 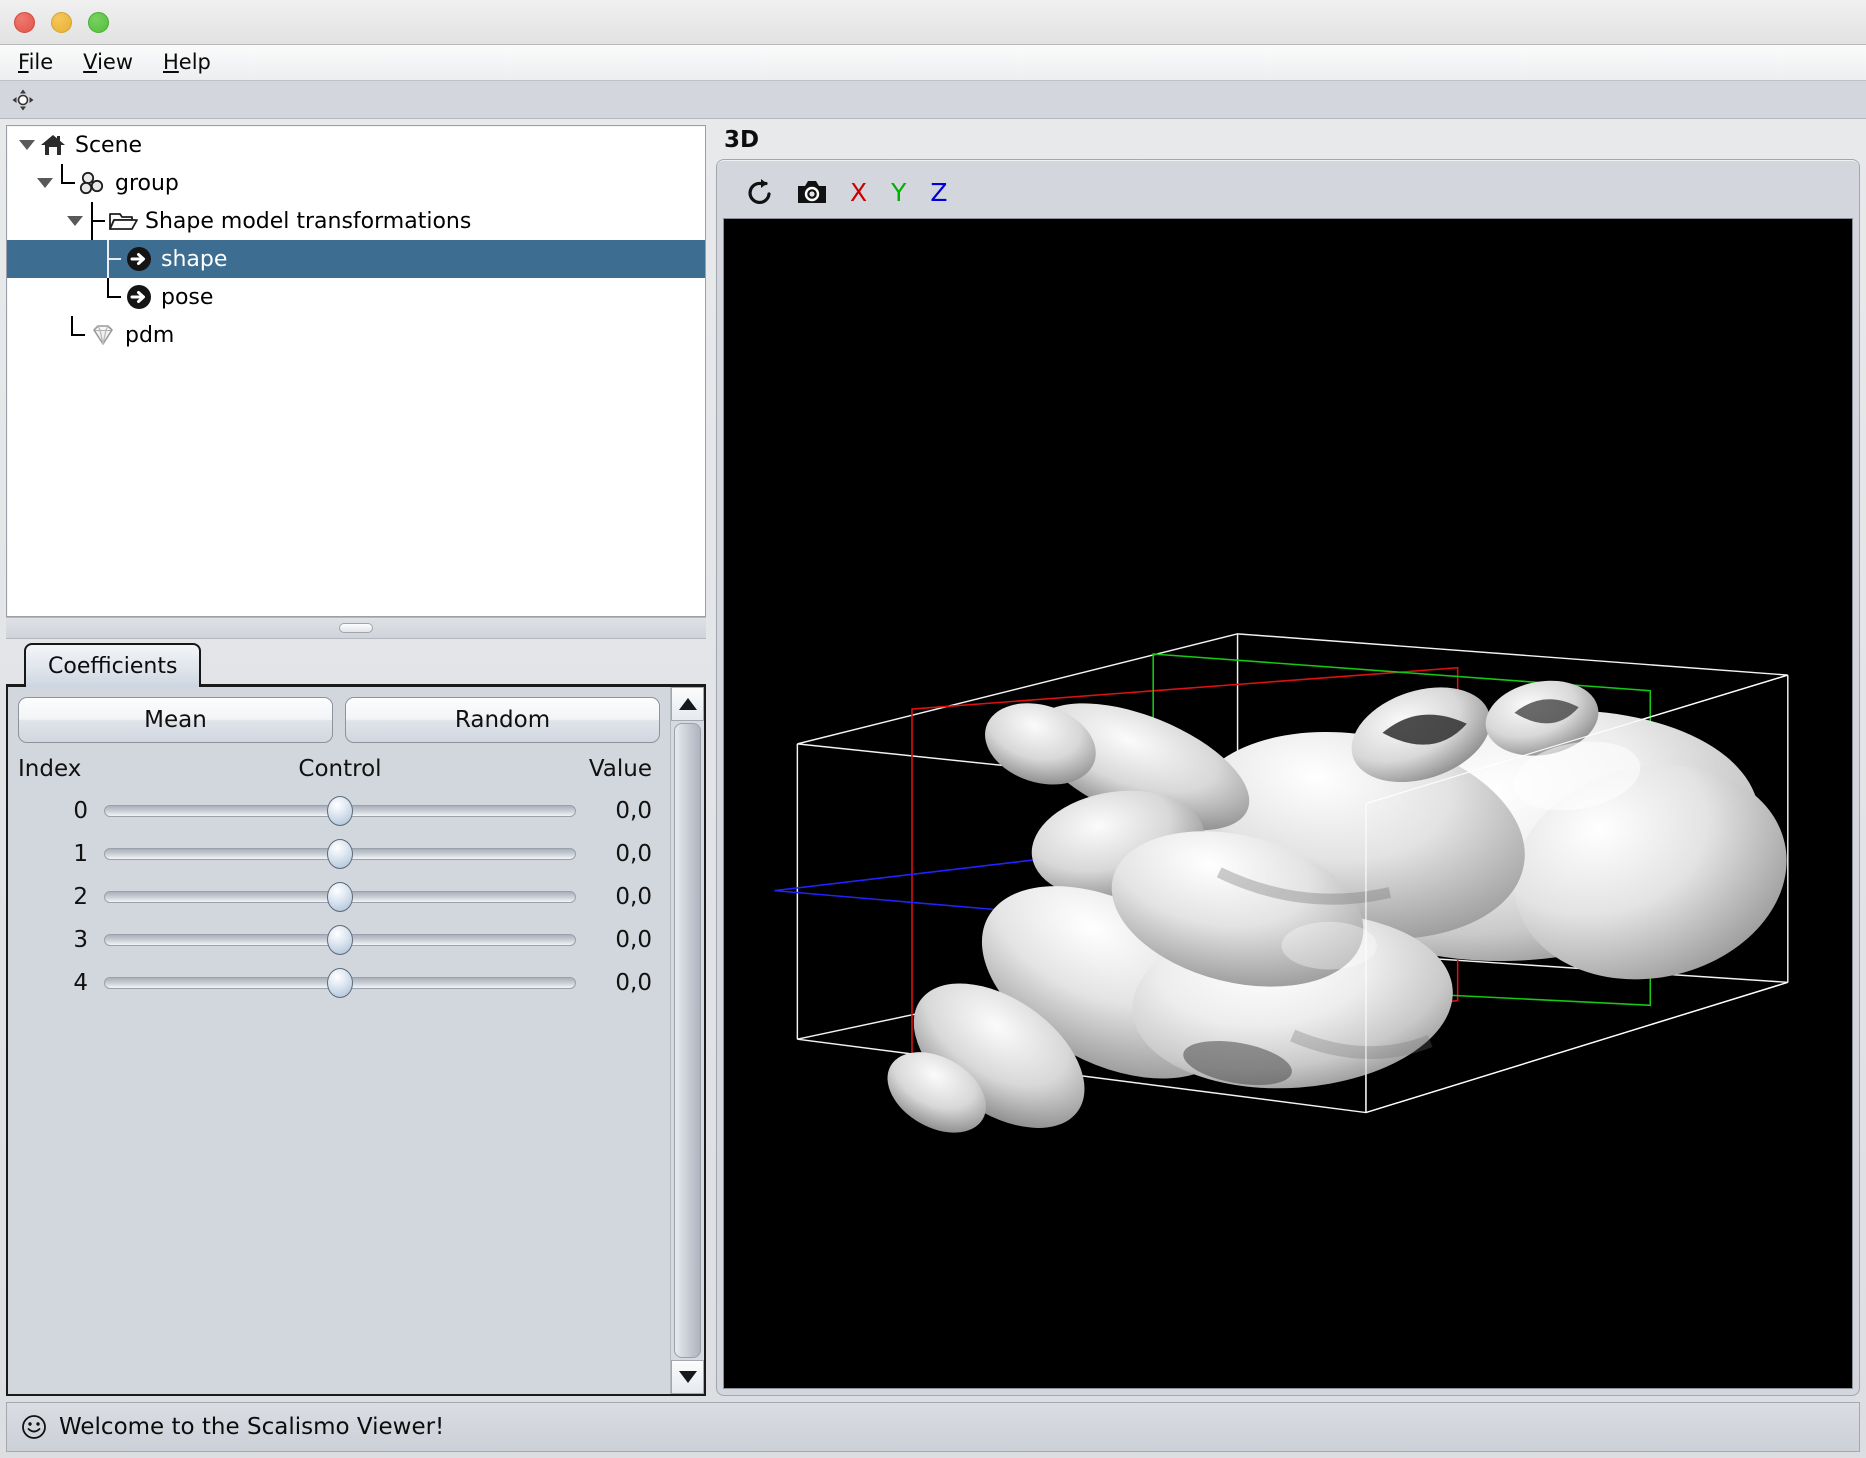 I want to click on coefficients-scrollbar, so click(x=687, y=1040).